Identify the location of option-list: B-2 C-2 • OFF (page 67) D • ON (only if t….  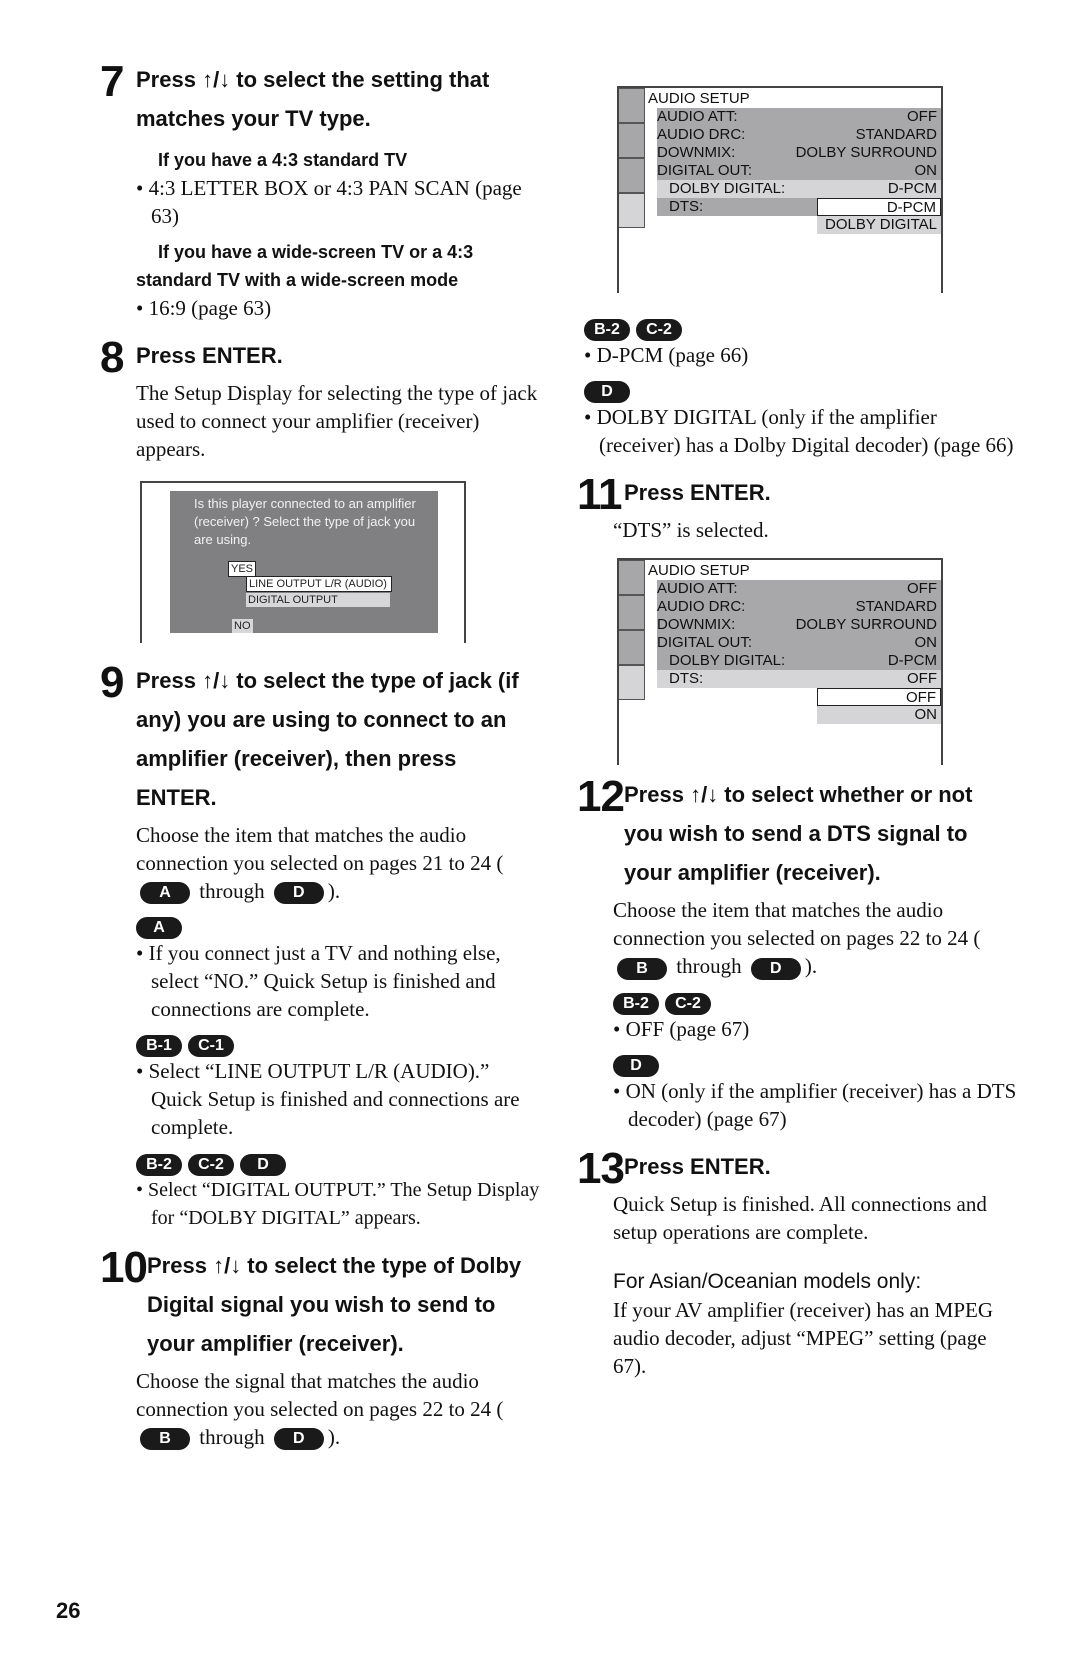
(815, 1060).